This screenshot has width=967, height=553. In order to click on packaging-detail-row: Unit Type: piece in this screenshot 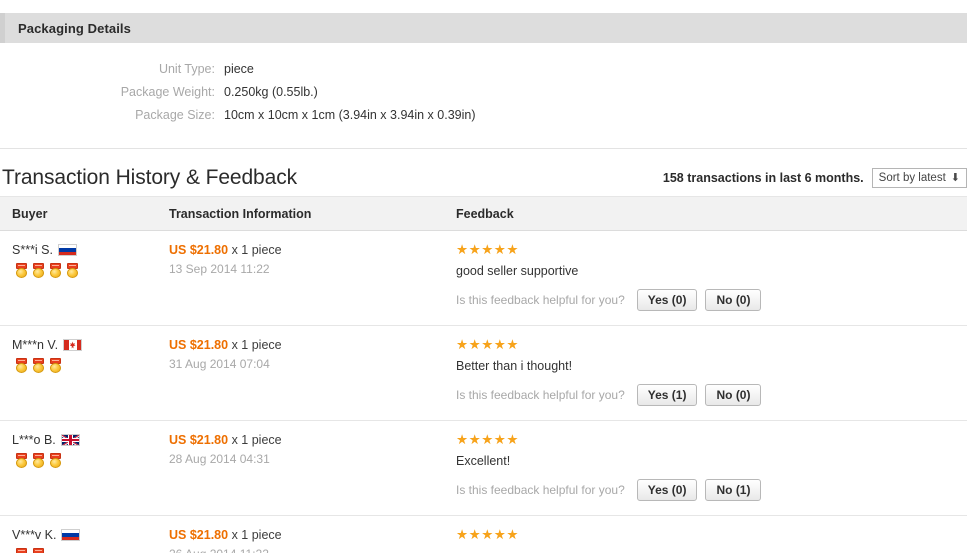, I will do `click(350, 73)`.